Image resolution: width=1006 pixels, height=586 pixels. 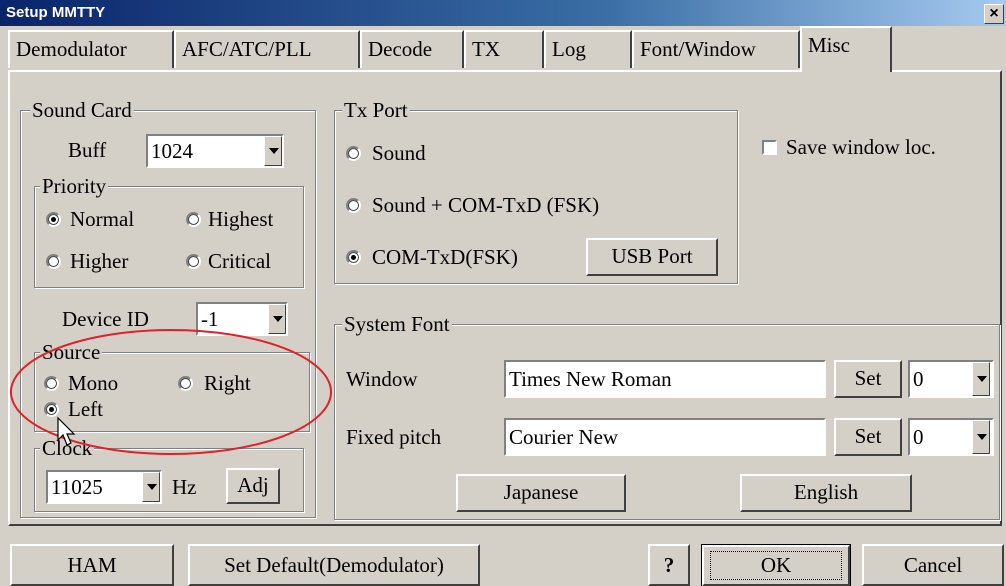 I want to click on cancel-button: Cancel, so click(x=933, y=565).